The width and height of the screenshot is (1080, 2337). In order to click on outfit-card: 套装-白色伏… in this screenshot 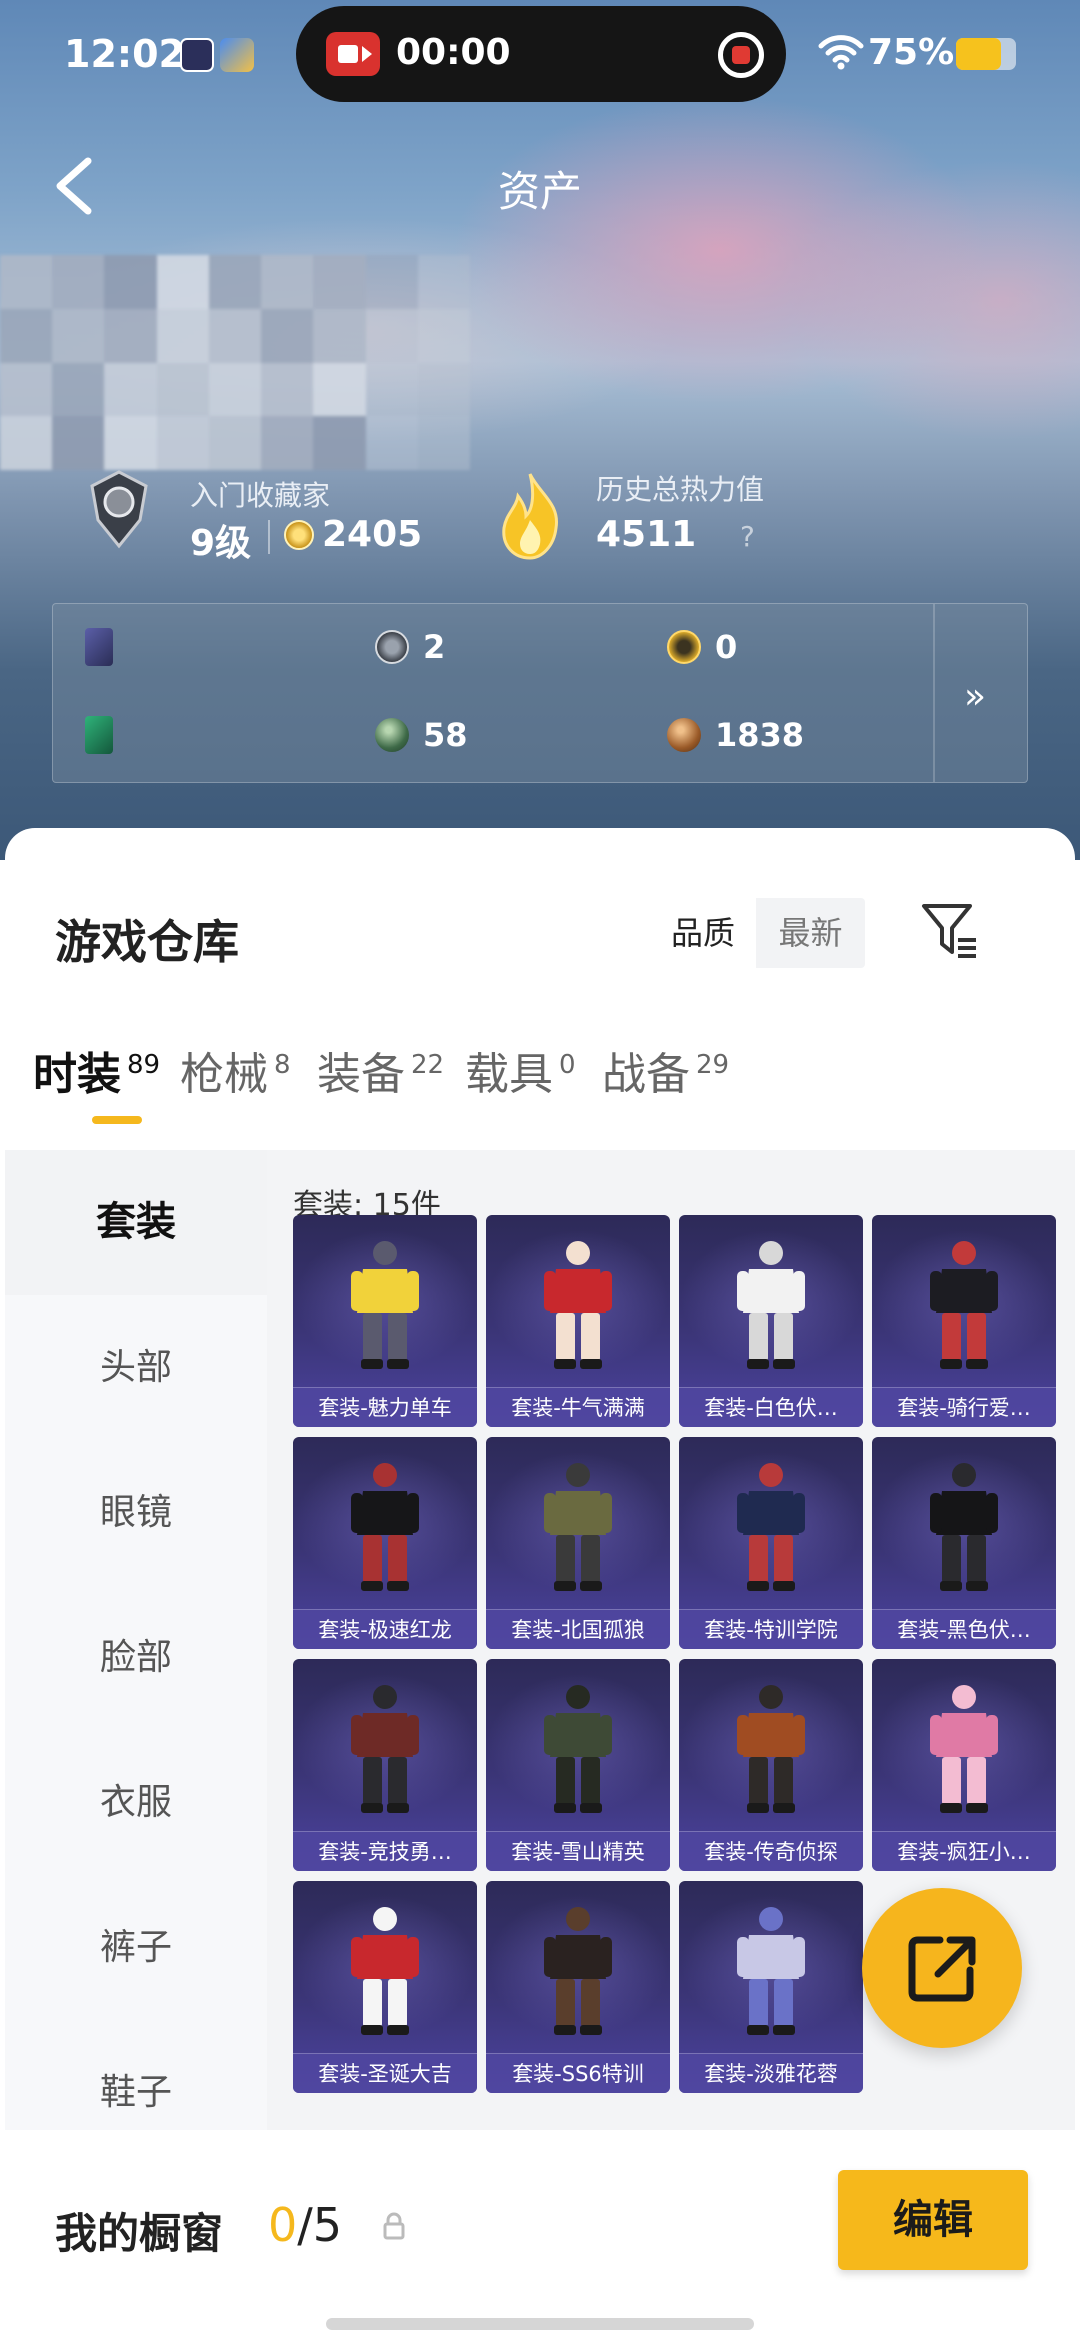, I will do `click(771, 1321)`.